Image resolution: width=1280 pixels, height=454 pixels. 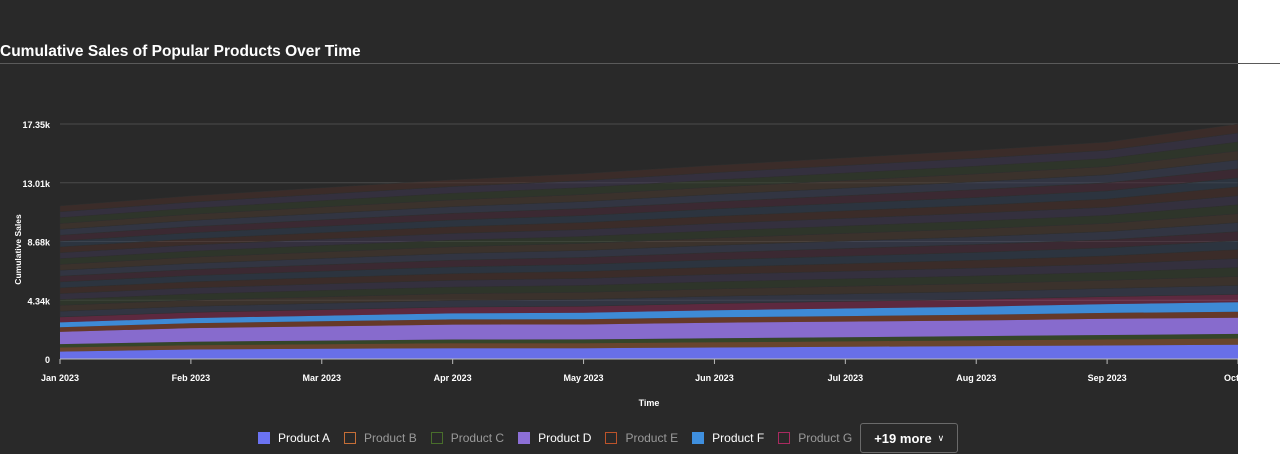 I want to click on legend-item-product-f: Product F, so click(x=728, y=438).